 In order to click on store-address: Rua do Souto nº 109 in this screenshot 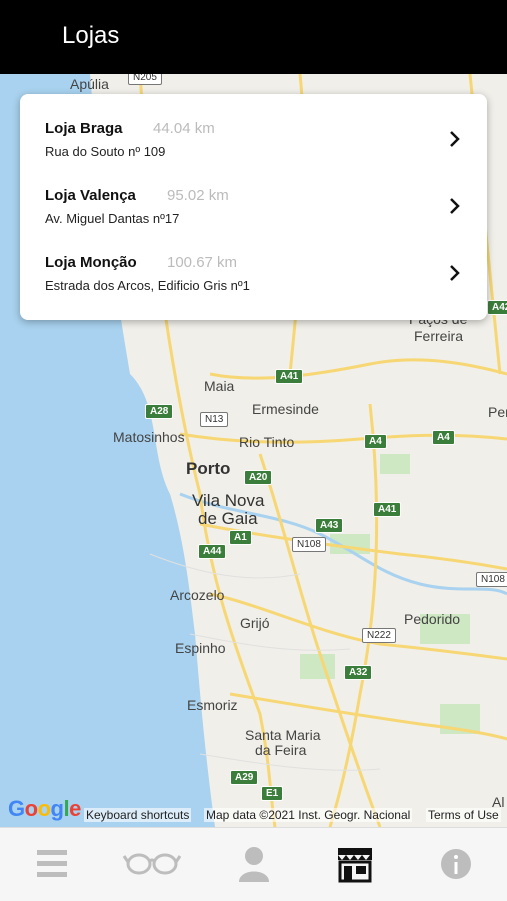, I will do `click(105, 151)`.